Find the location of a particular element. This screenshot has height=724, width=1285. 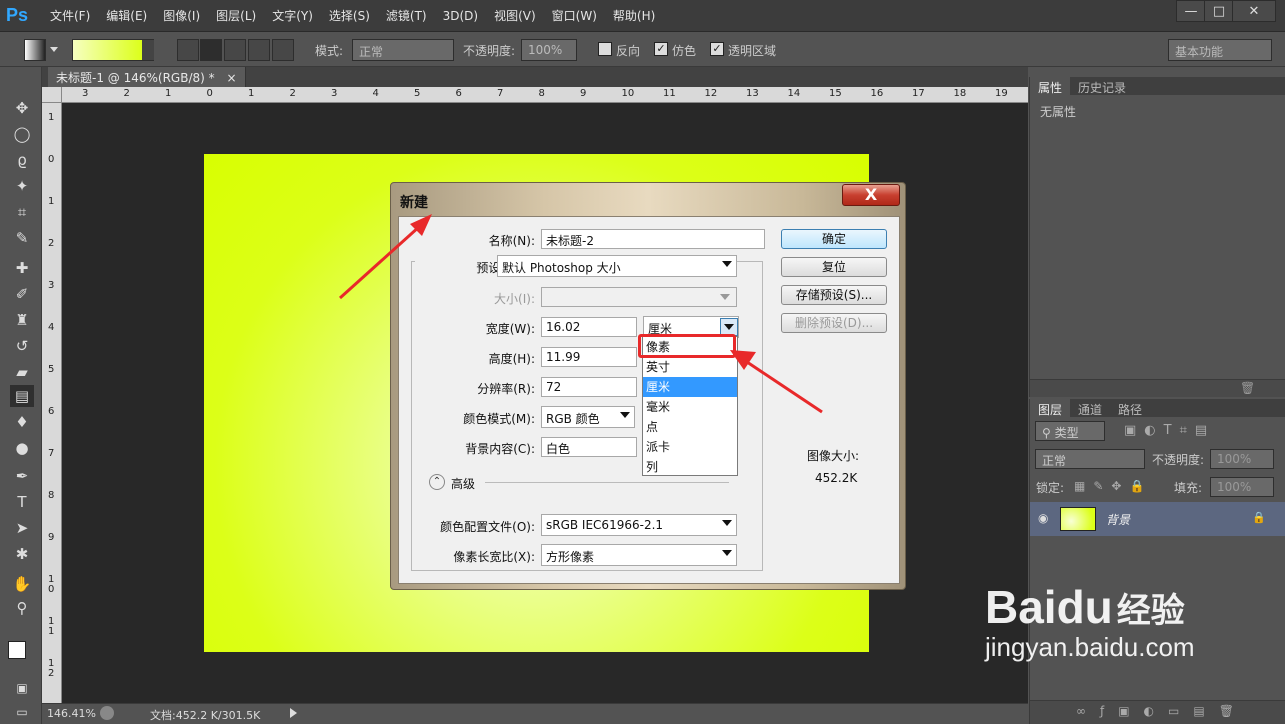

watermark-brand-cn: 经验 is located at coordinates (1150, 610).